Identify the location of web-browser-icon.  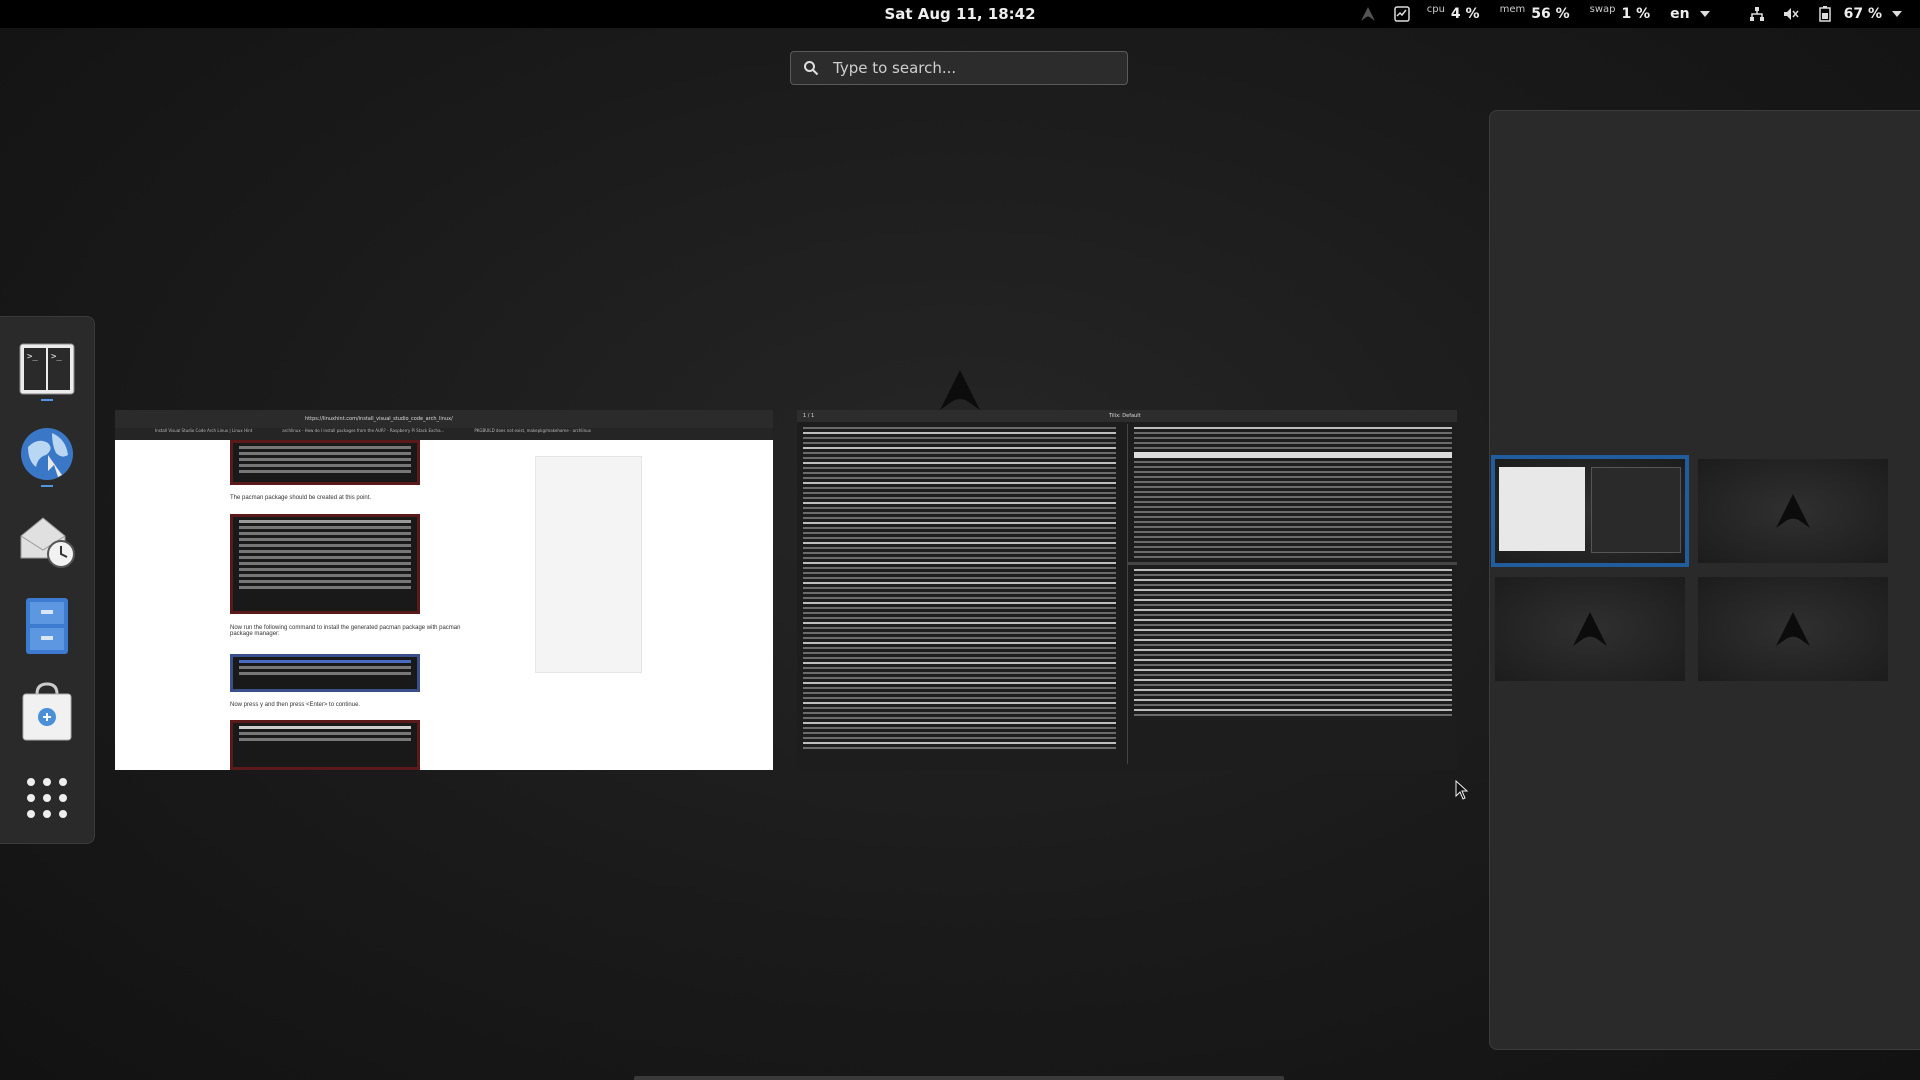
(47, 454).